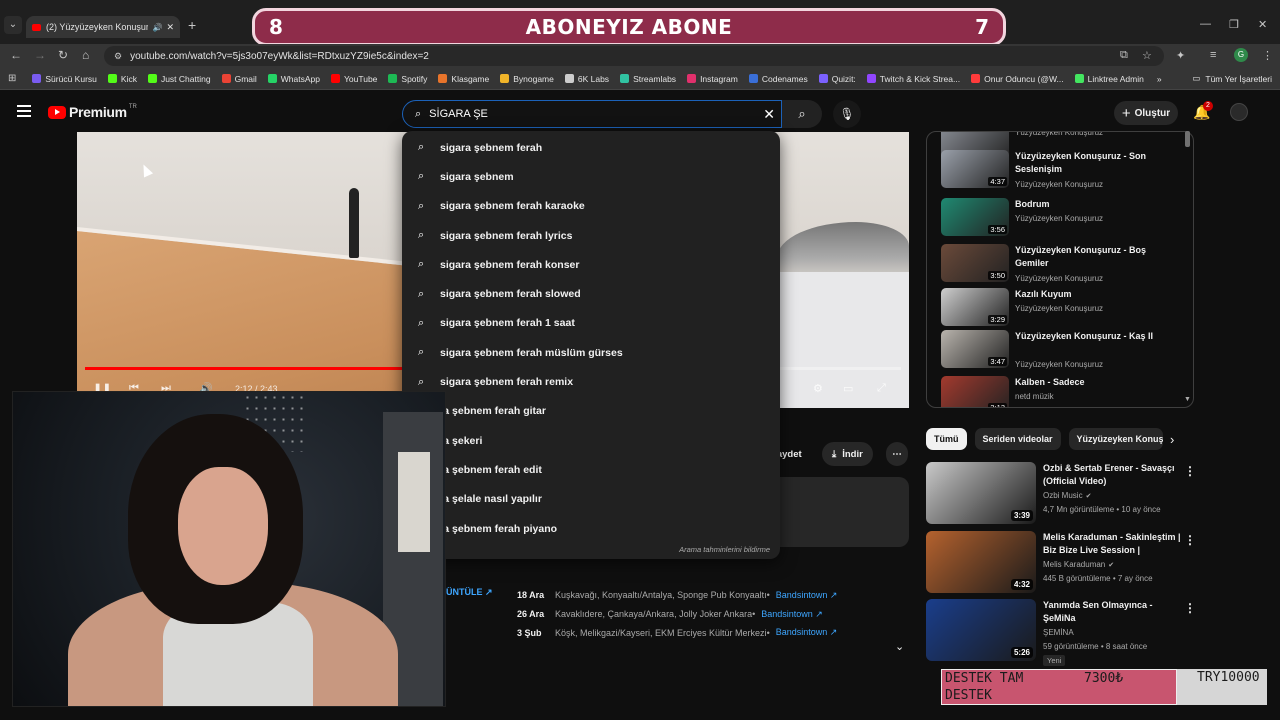 The image size is (1280, 720). What do you see at coordinates (724, 549) in the screenshot?
I see `report-predictions-link: Arama tahminlerini bildirme` at bounding box center [724, 549].